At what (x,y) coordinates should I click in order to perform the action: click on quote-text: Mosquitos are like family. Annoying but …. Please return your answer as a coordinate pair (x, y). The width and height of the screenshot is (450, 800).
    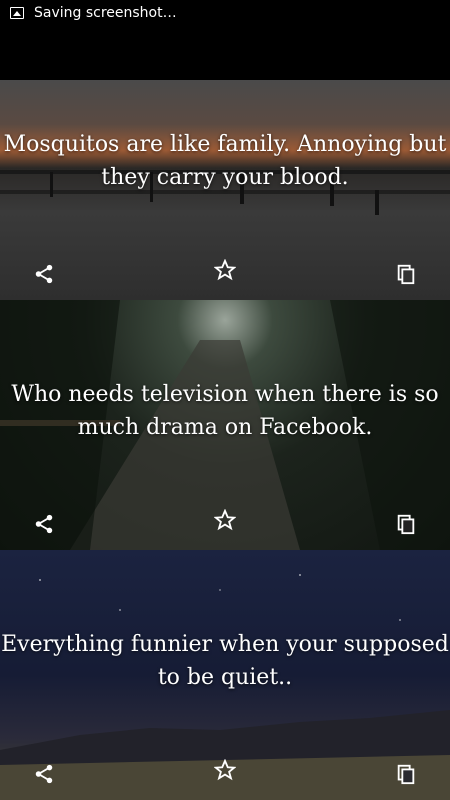
    Looking at the image, I should click on (225, 161).